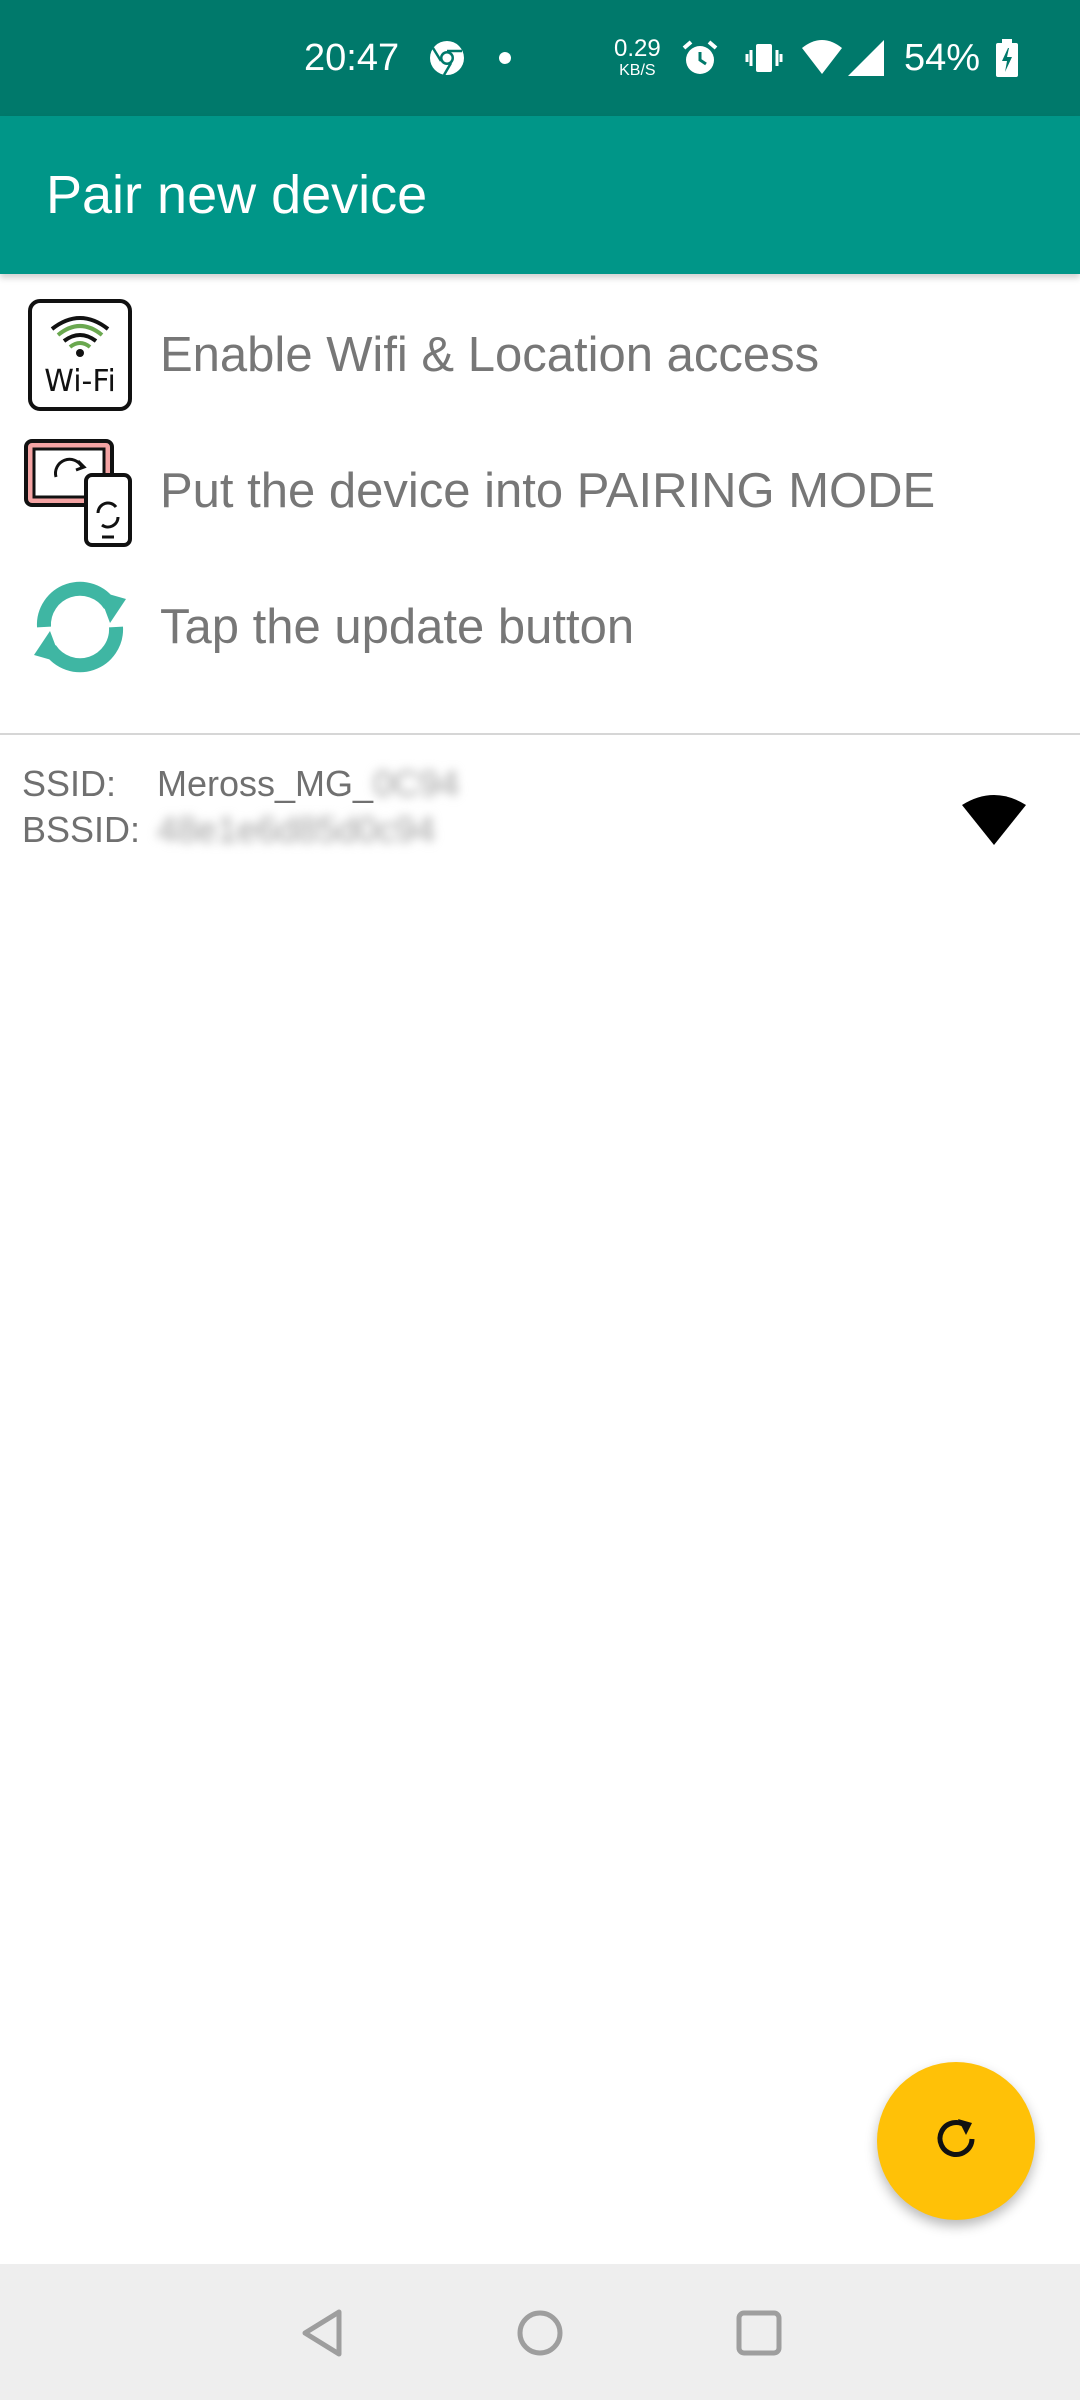  I want to click on wifi-signal-icon, so click(994, 821).